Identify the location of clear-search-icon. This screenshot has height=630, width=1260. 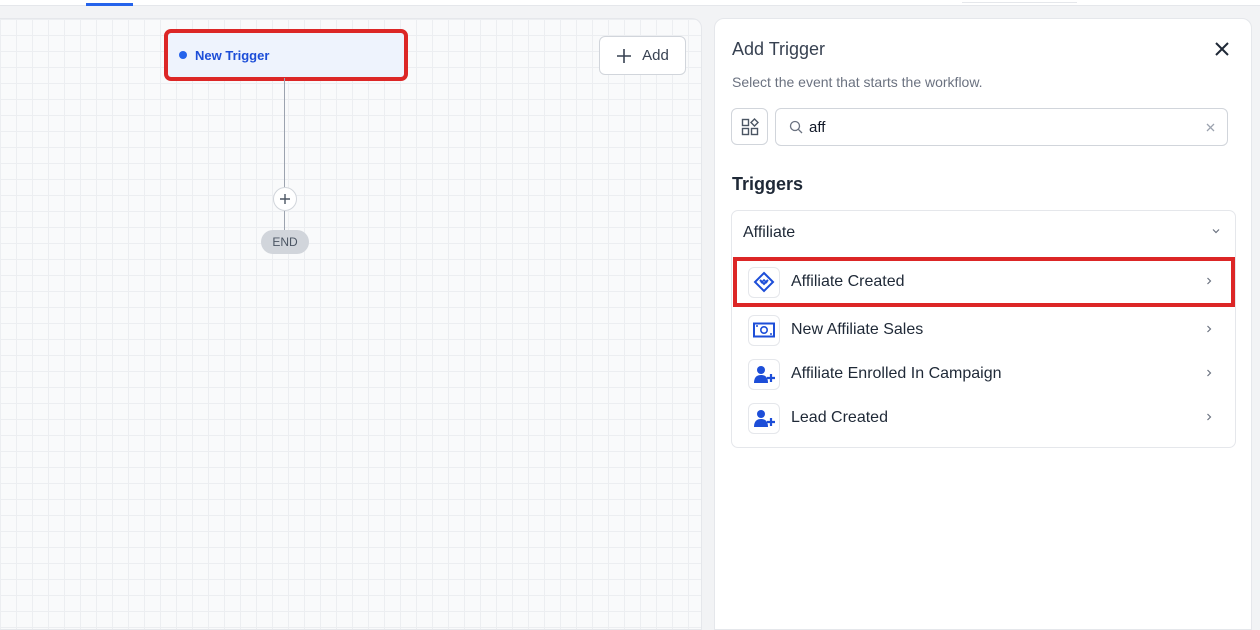
(1210, 127).